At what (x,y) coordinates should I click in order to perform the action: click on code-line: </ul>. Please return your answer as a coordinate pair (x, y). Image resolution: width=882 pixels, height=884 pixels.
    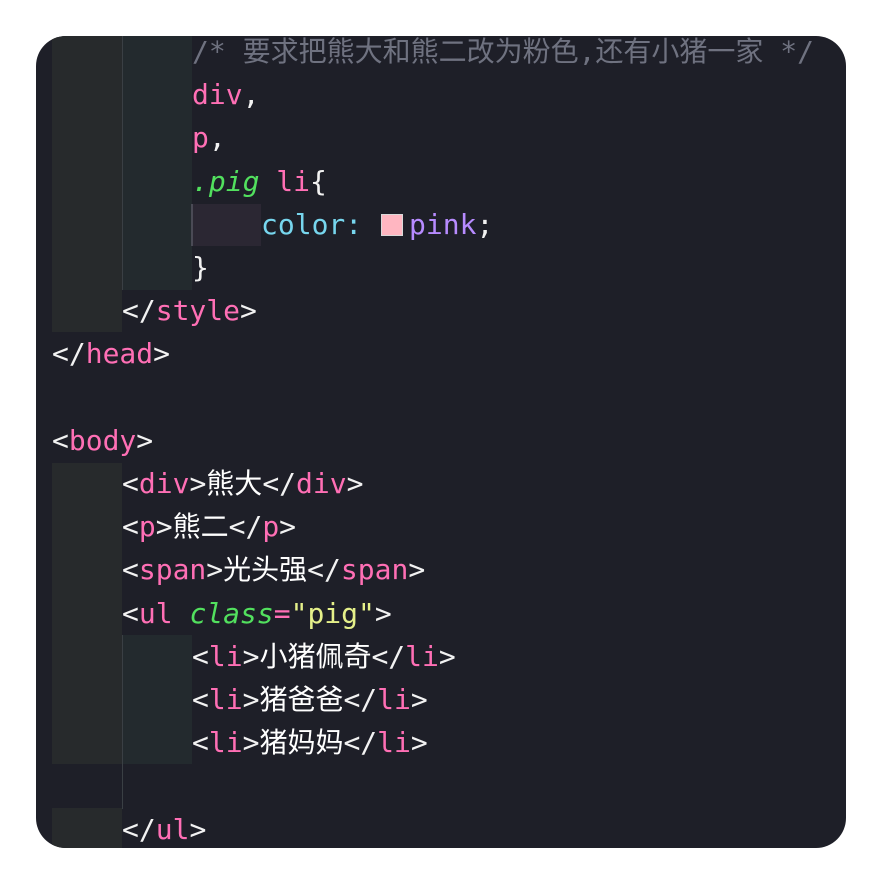
    Looking at the image, I should click on (164, 828).